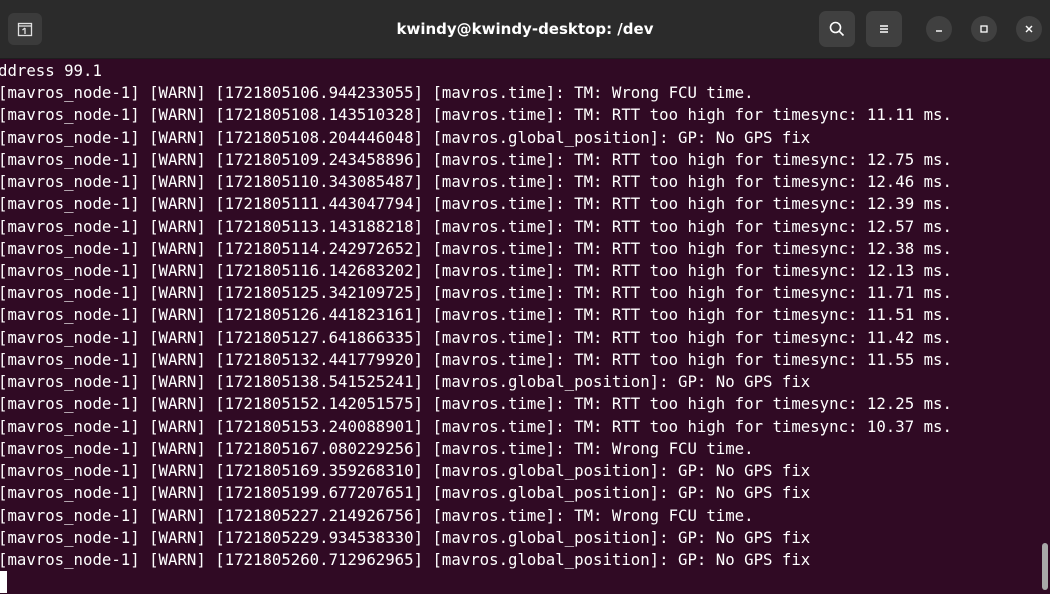 This screenshot has height=594, width=1050. Describe the element at coordinates (51, 70) in the screenshot. I see `terminal-line: ddress 99.1` at that location.